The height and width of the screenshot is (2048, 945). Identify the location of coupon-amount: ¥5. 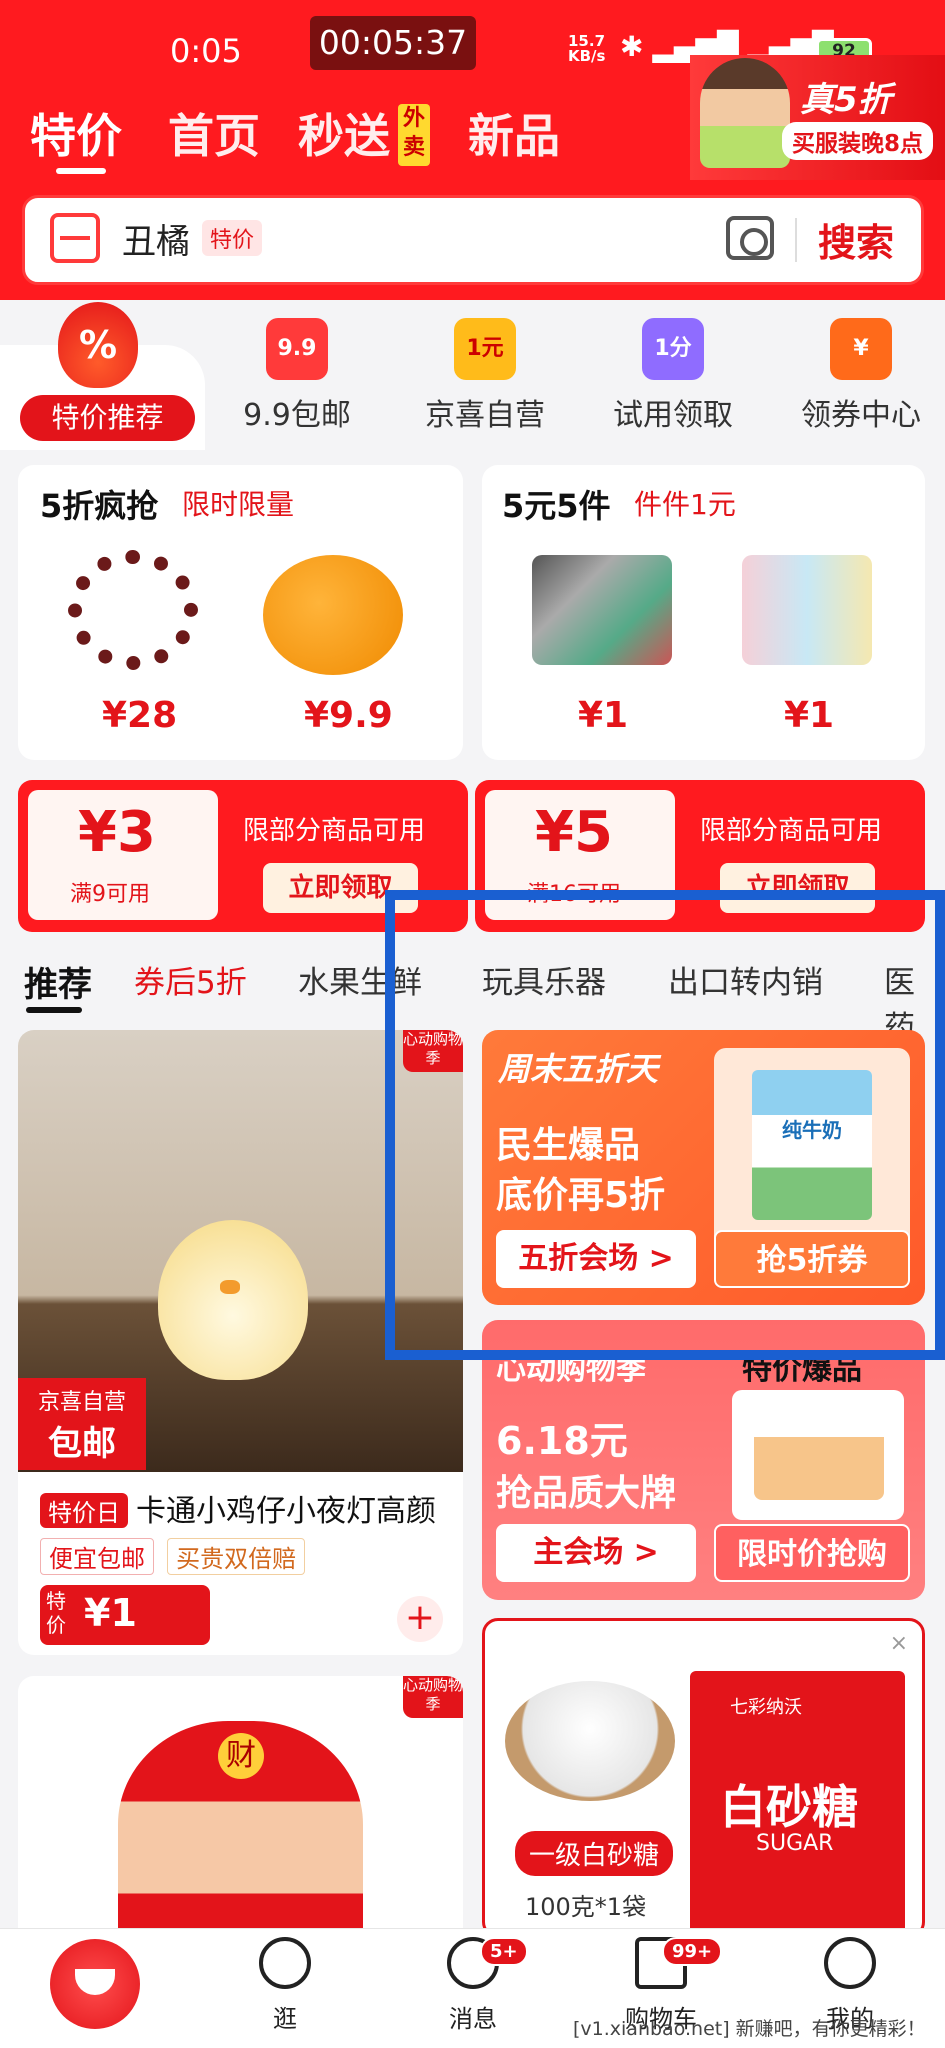
(574, 832).